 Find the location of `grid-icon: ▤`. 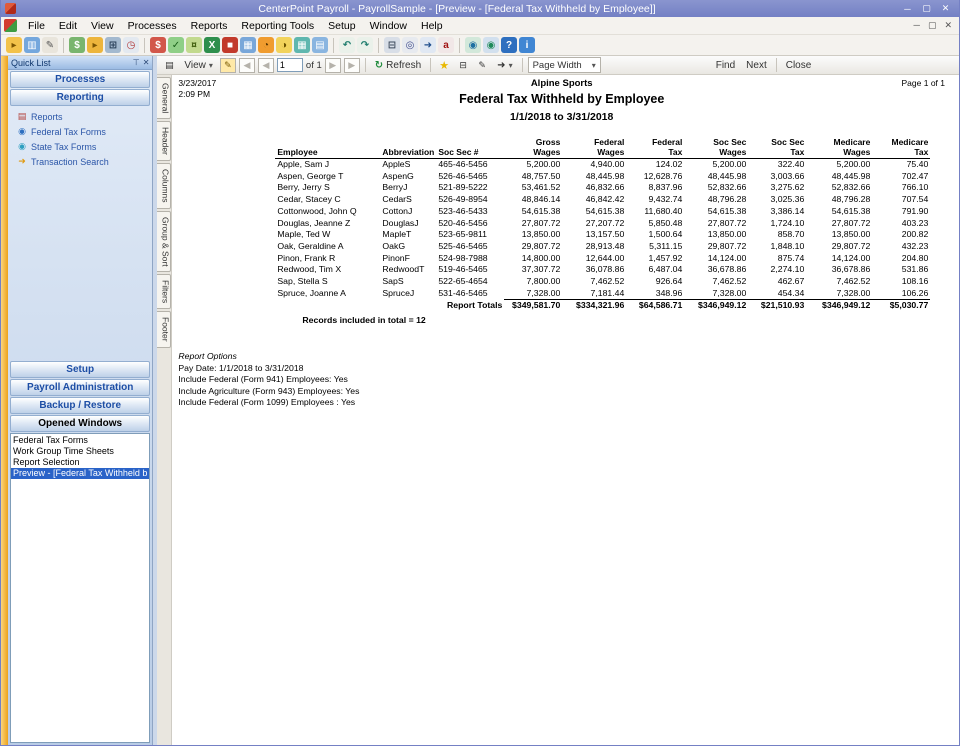

grid-icon: ▤ is located at coordinates (320, 45).